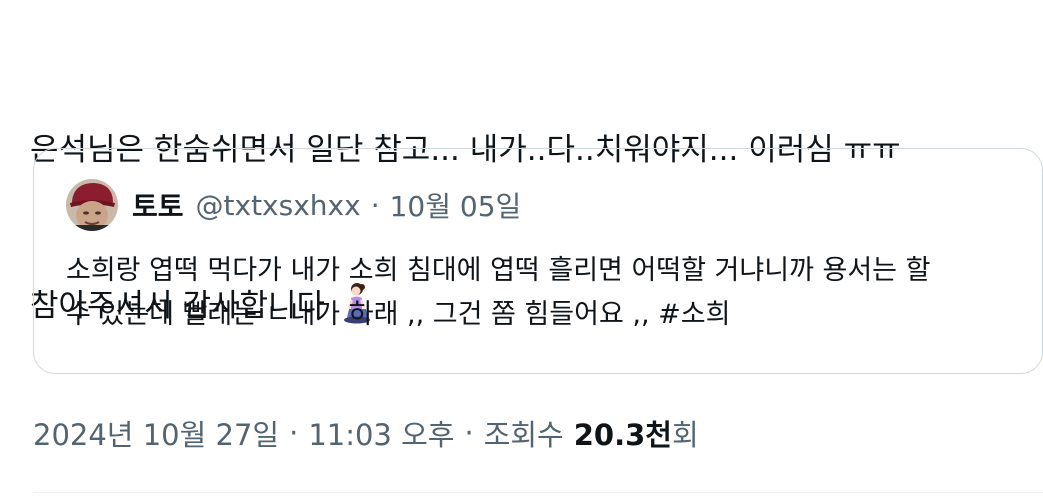 Image resolution: width=1043 pixels, height=503 pixels. Describe the element at coordinates (456, 205) in the screenshot. I see `quoted-tweet-date: 10월 05일` at that location.